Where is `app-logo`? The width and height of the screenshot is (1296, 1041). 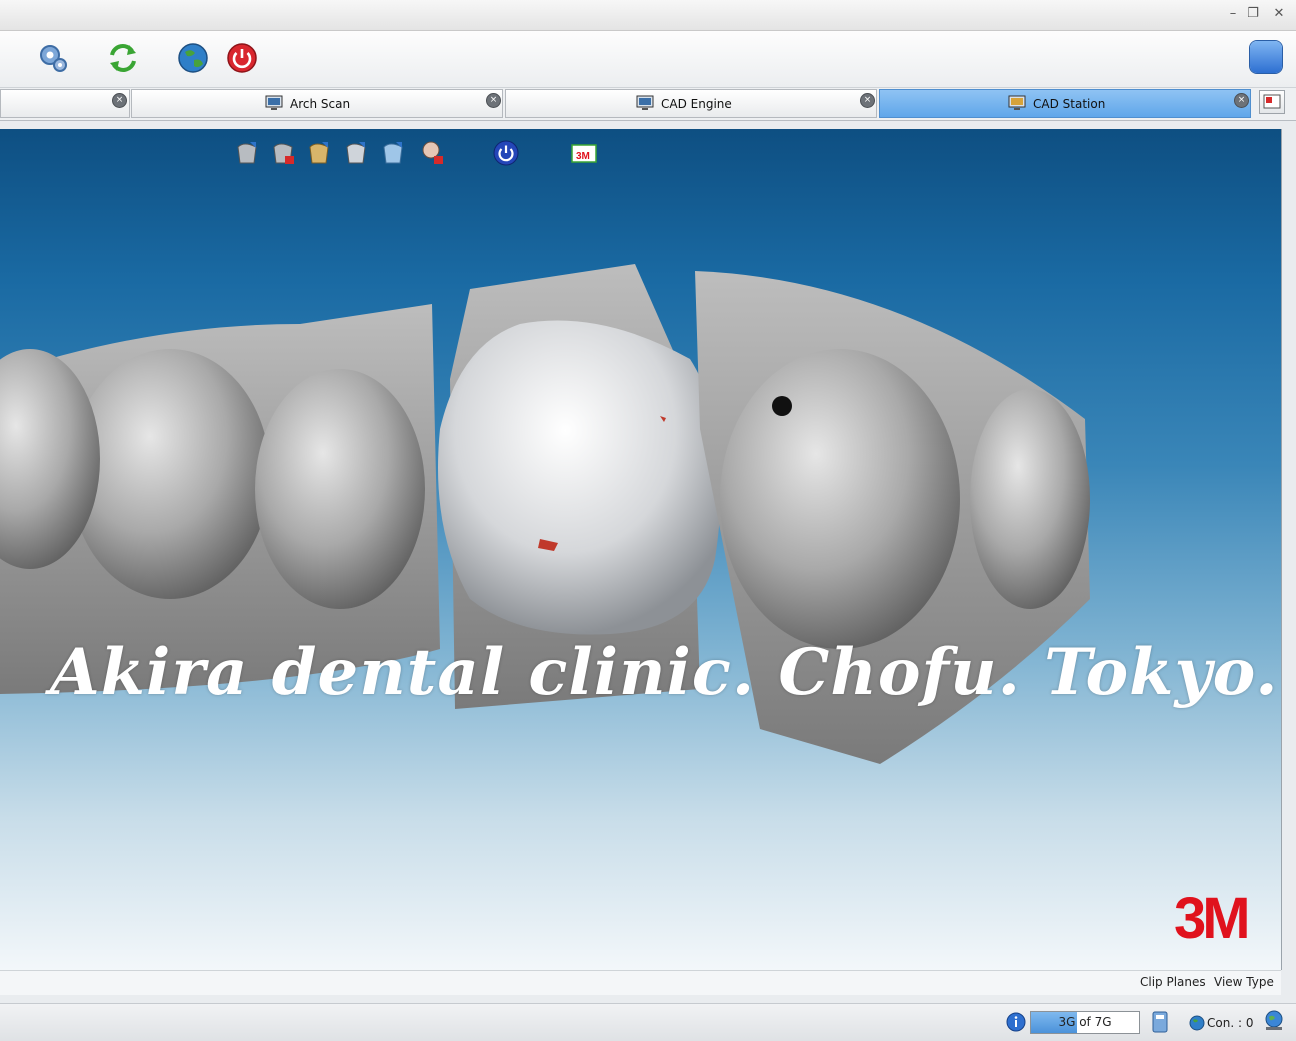 app-logo is located at coordinates (1266, 57).